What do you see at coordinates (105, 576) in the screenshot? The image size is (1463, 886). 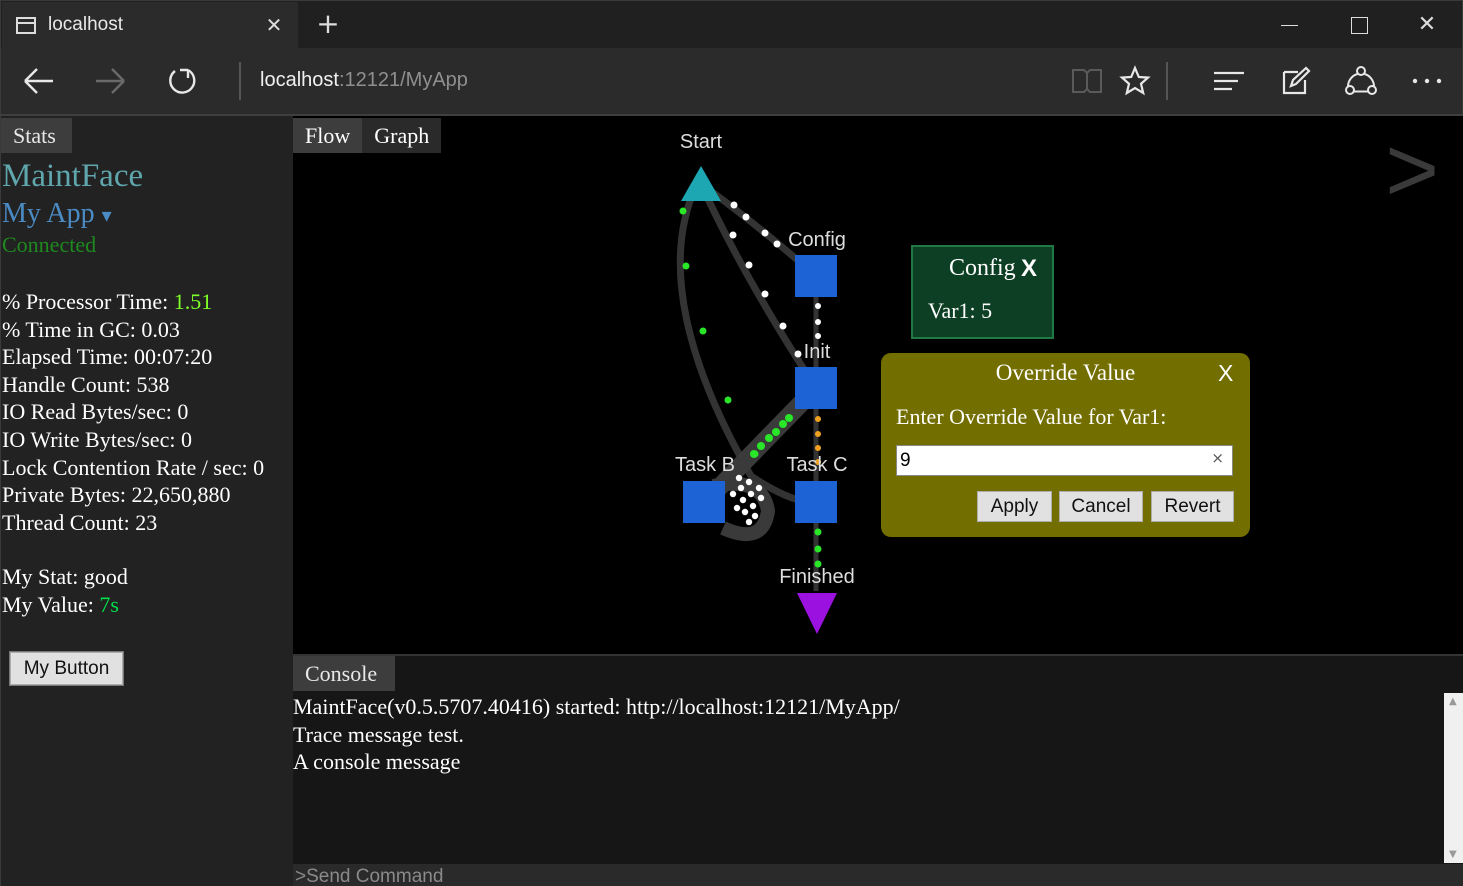 I see `stat-value: good` at bounding box center [105, 576].